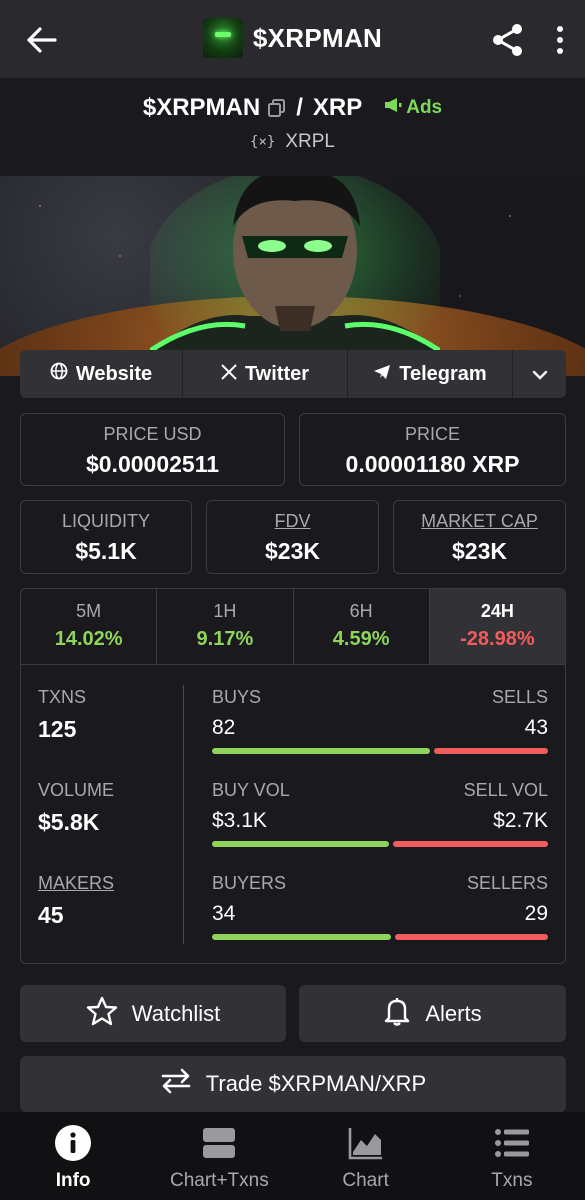  What do you see at coordinates (432, 464) in the screenshot?
I see `price-native-value: 0.00001180 XRP` at bounding box center [432, 464].